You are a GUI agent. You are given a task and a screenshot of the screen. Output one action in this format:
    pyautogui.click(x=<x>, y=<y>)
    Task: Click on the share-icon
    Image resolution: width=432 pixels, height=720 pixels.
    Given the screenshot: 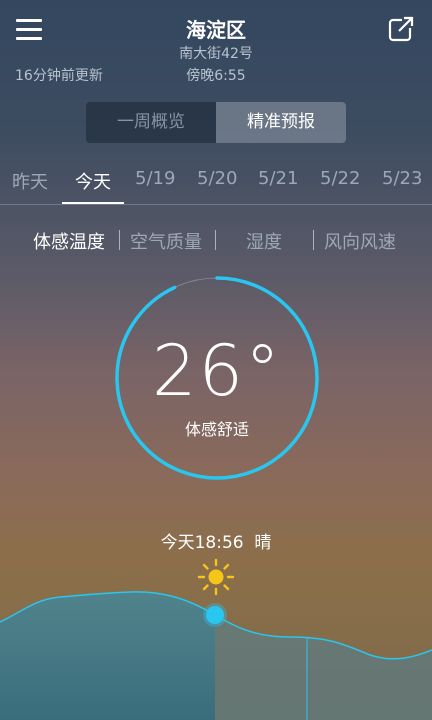 What is the action you would take?
    pyautogui.click(x=401, y=29)
    